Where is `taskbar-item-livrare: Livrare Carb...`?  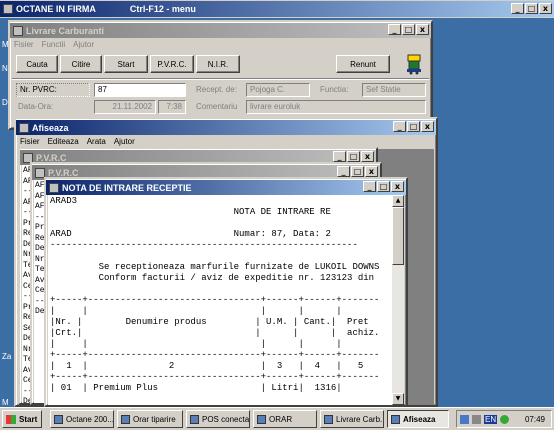
taskbar-item-livrare: Livrare Carb... is located at coordinates (352, 419).